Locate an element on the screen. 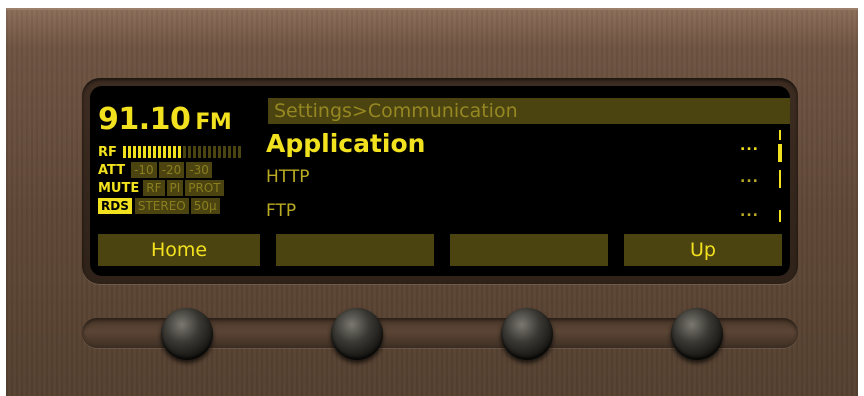  menu-title: Application is located at coordinates (345, 144).